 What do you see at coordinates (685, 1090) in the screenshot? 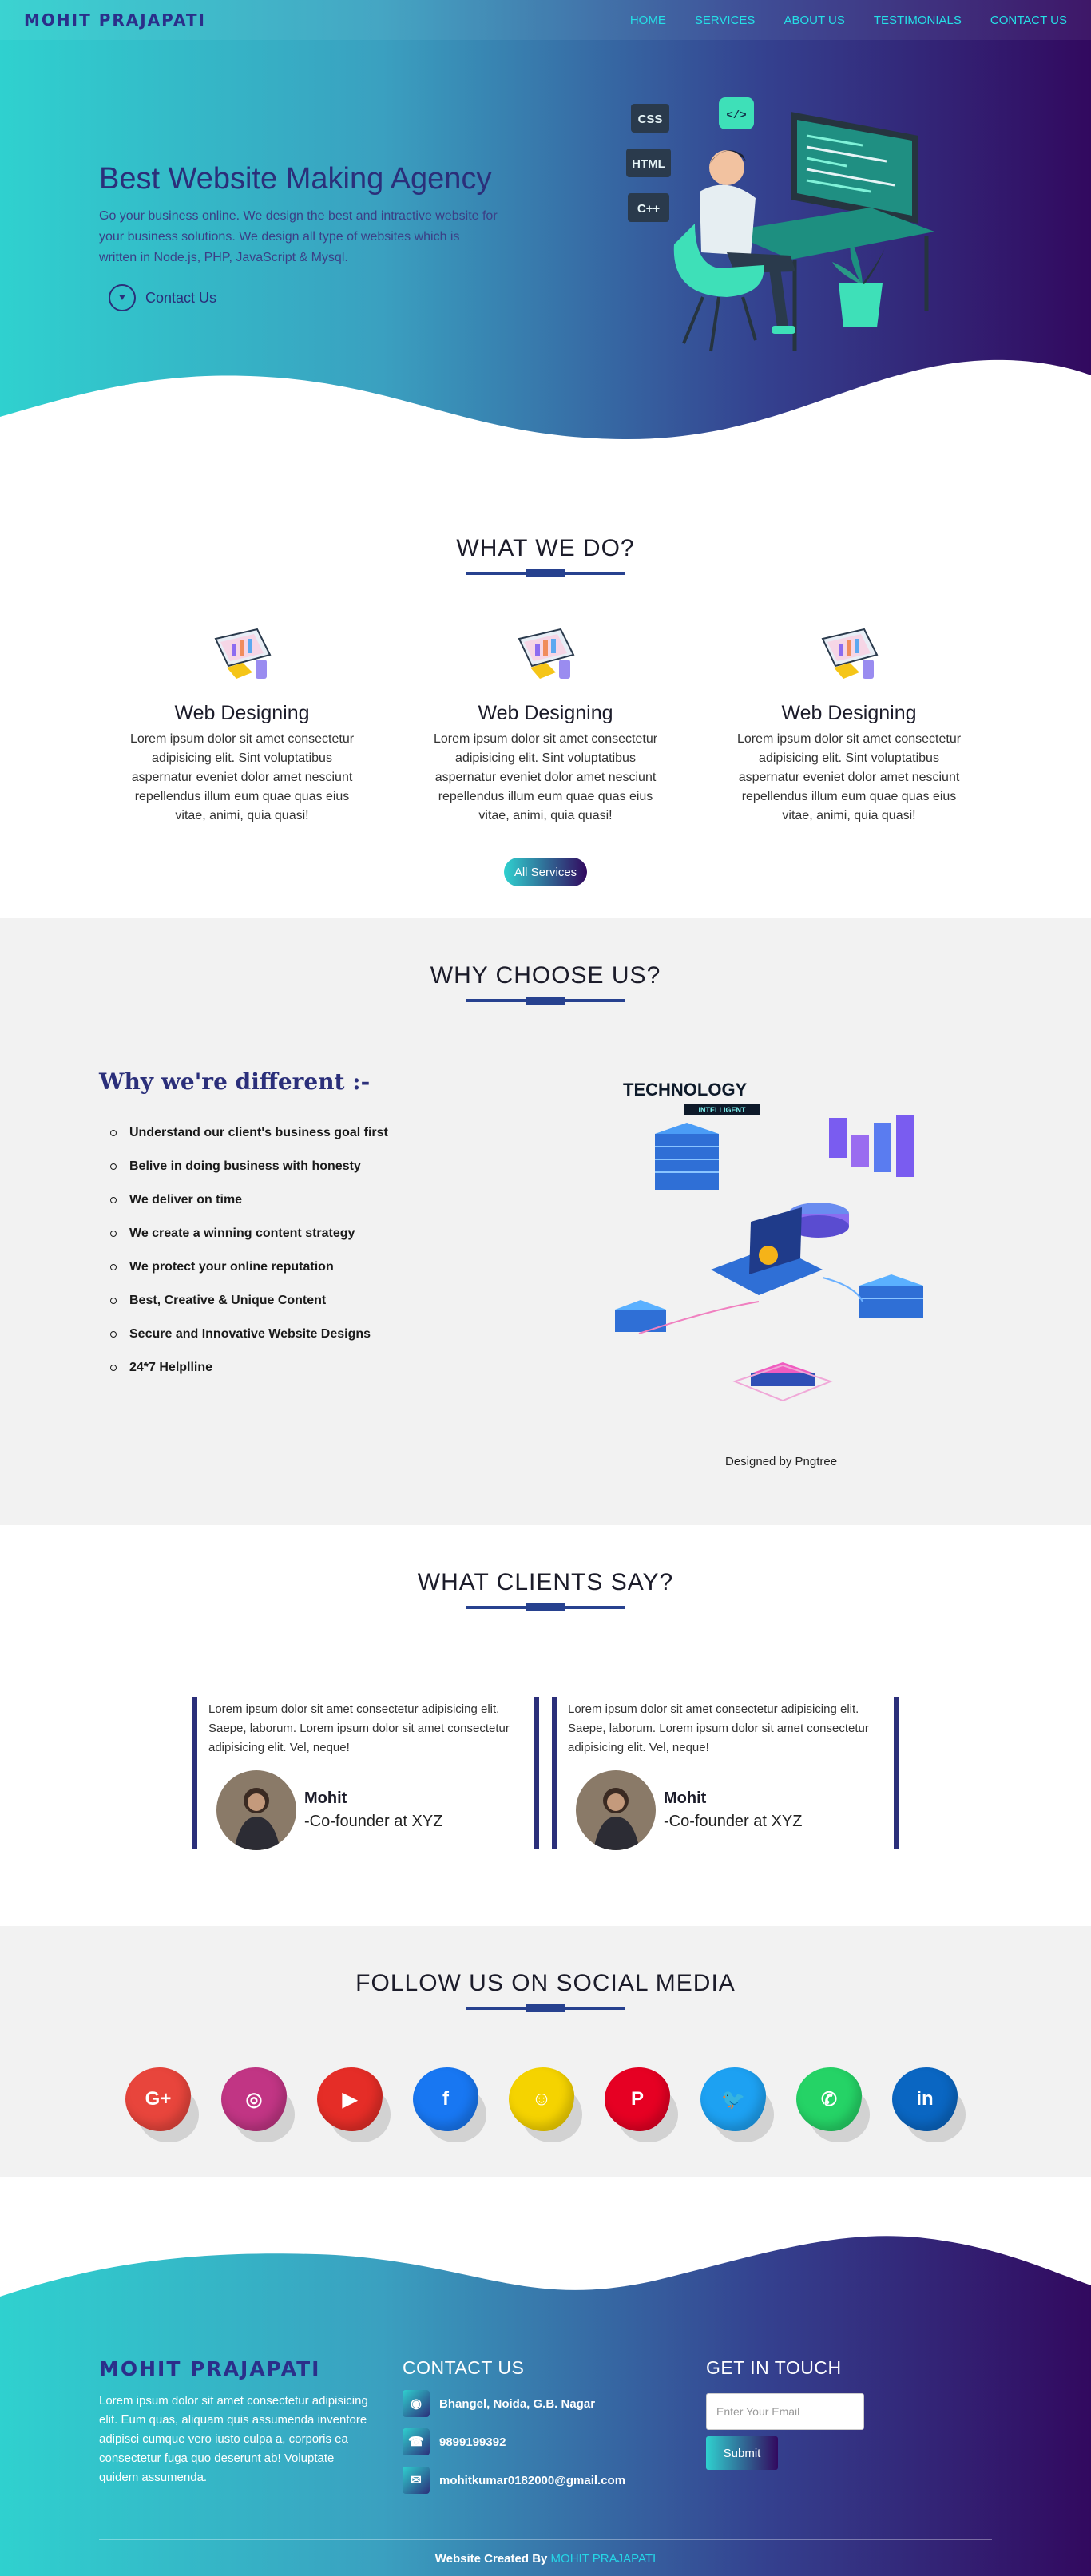
I see `svg-text: TECHNOLOGY` at bounding box center [685, 1090].